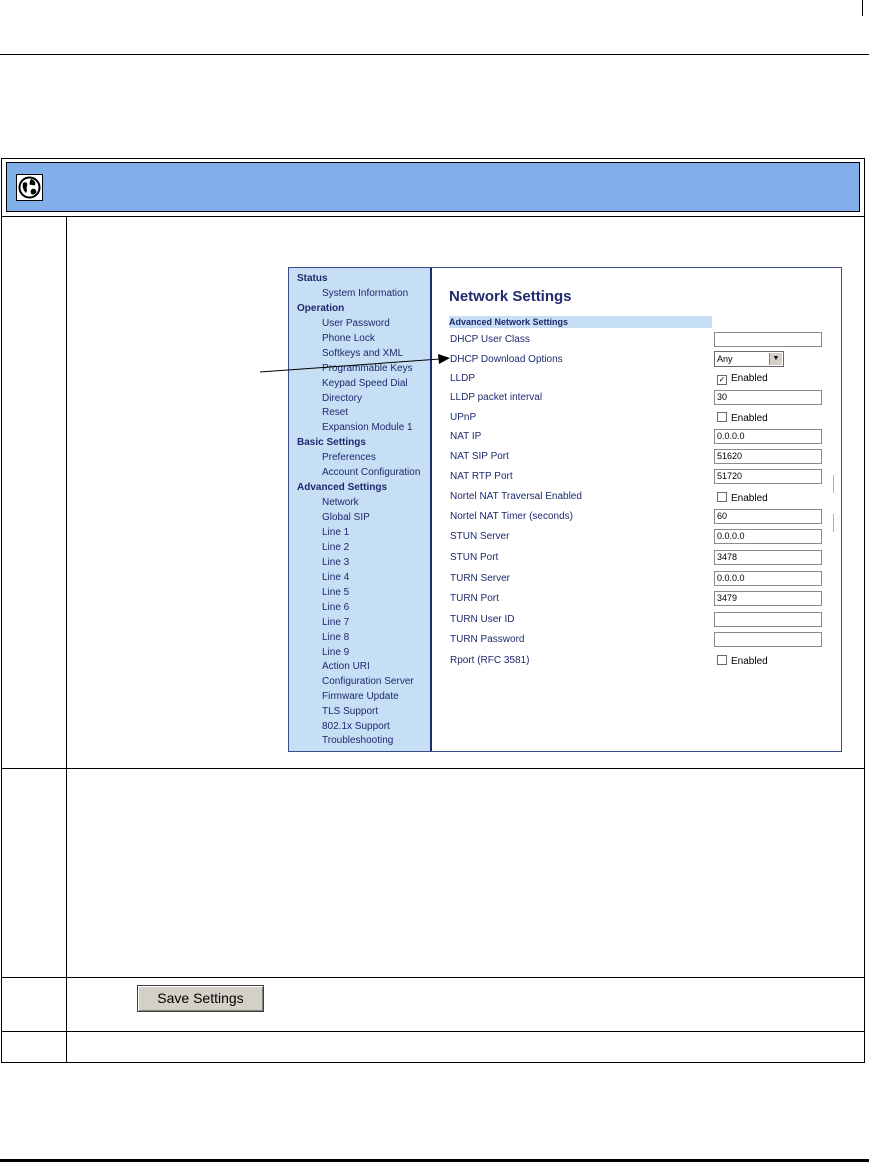  Describe the element at coordinates (496, 397) in the screenshot. I see `lldp-packet-interval-label: LLDP packet interval` at that location.